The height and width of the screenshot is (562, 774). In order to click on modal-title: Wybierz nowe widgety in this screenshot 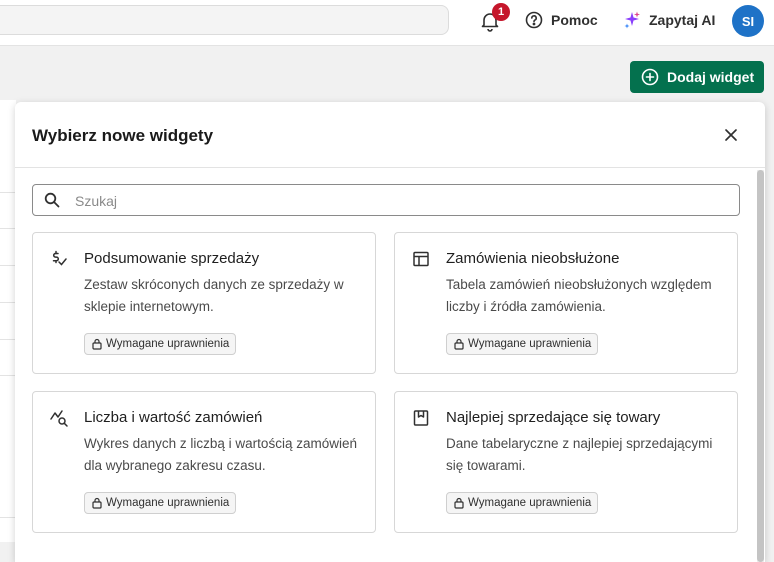, I will do `click(123, 135)`.